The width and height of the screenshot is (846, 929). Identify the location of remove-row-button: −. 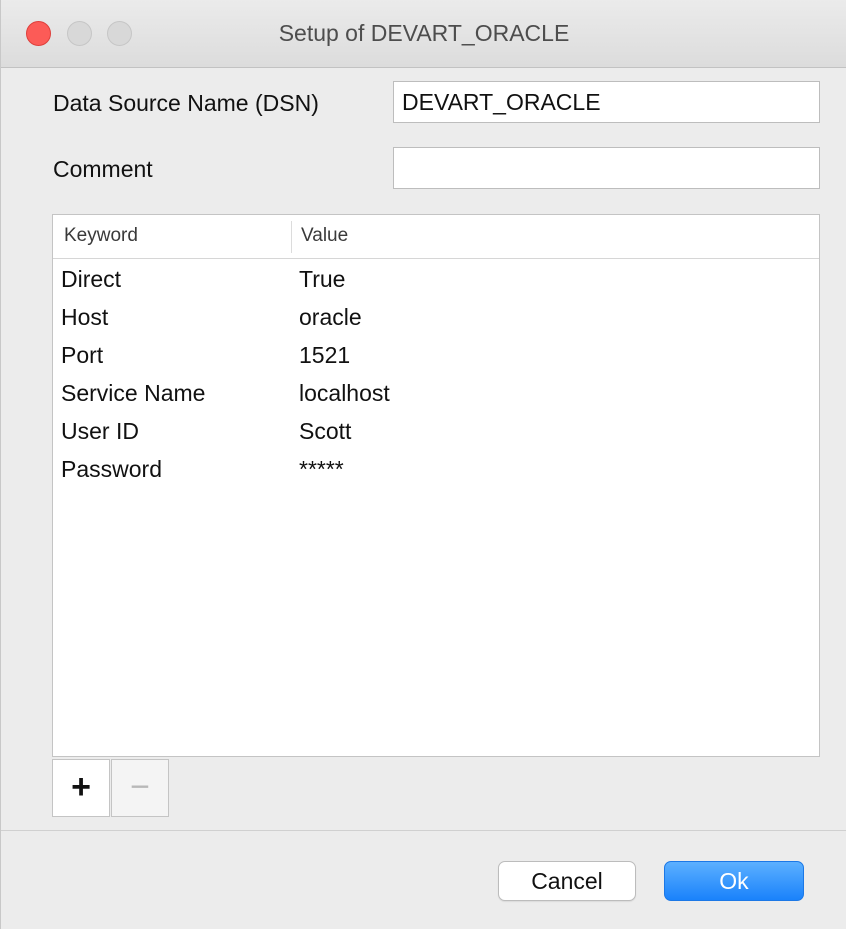
(140, 788).